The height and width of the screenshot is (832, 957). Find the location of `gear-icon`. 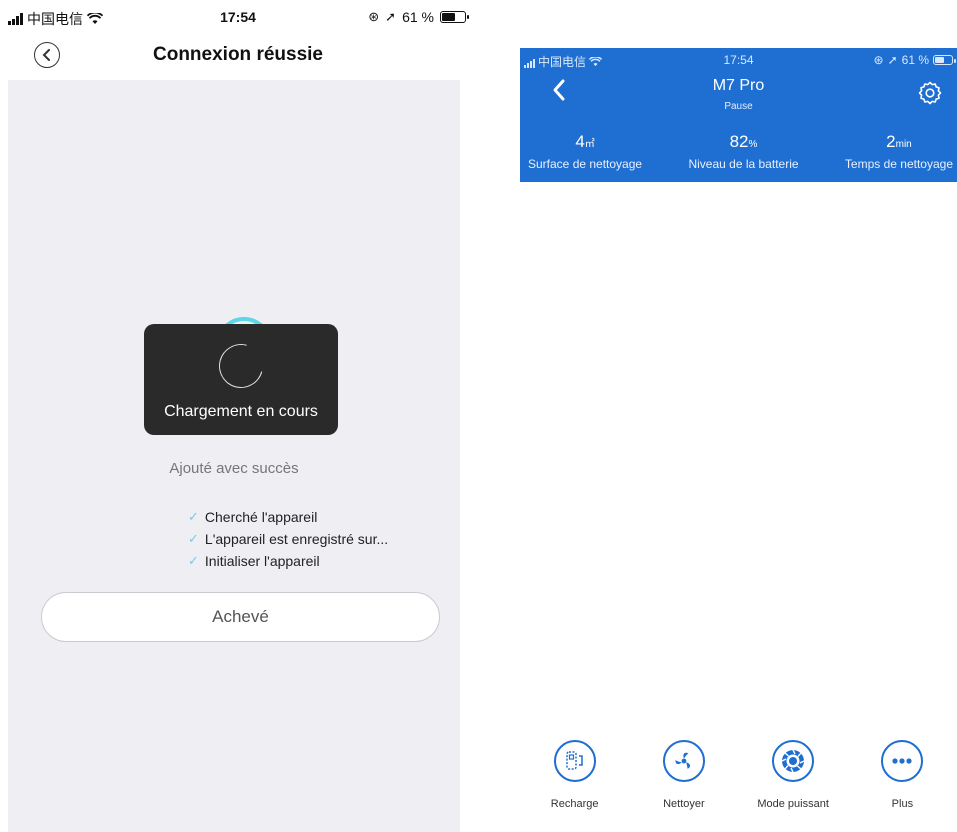

gear-icon is located at coordinates (930, 93).